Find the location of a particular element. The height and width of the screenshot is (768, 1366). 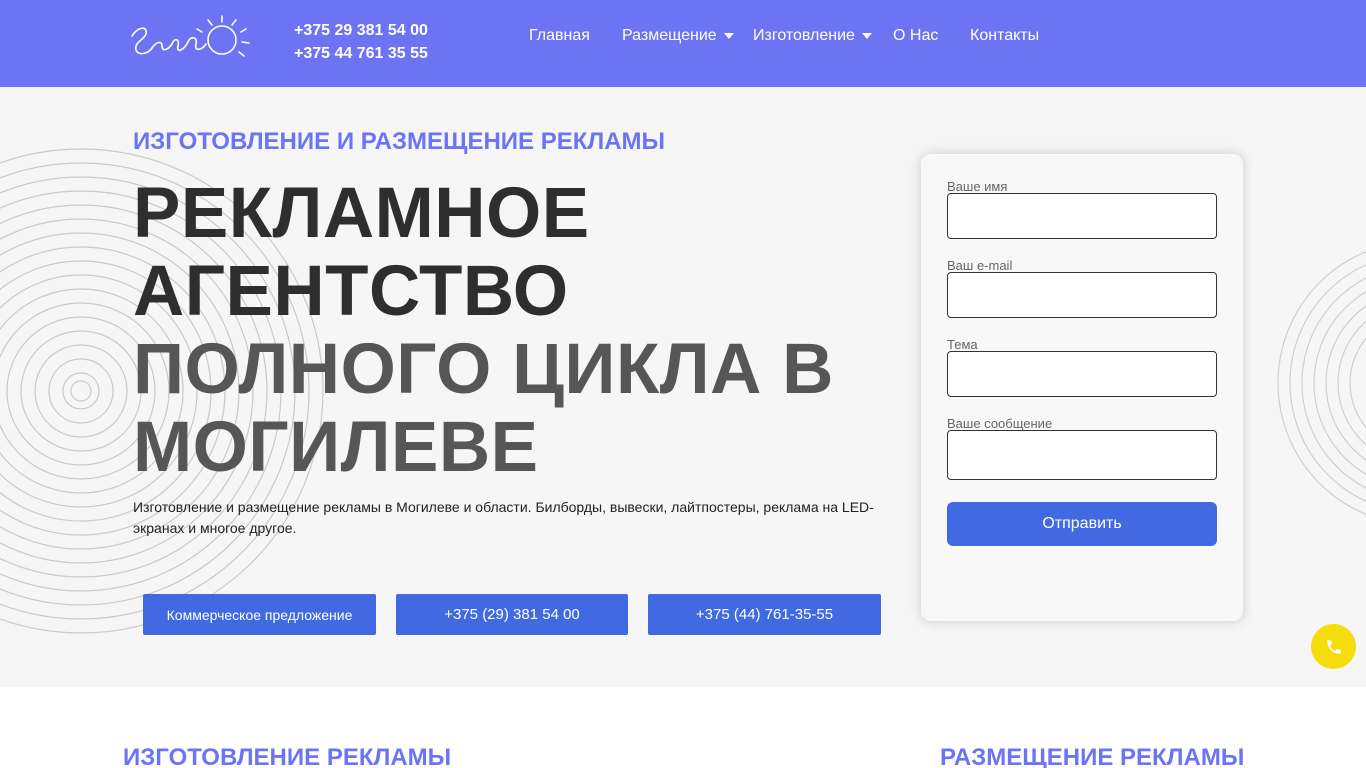

nav-item-contacts: Контакты is located at coordinates (1004, 36).